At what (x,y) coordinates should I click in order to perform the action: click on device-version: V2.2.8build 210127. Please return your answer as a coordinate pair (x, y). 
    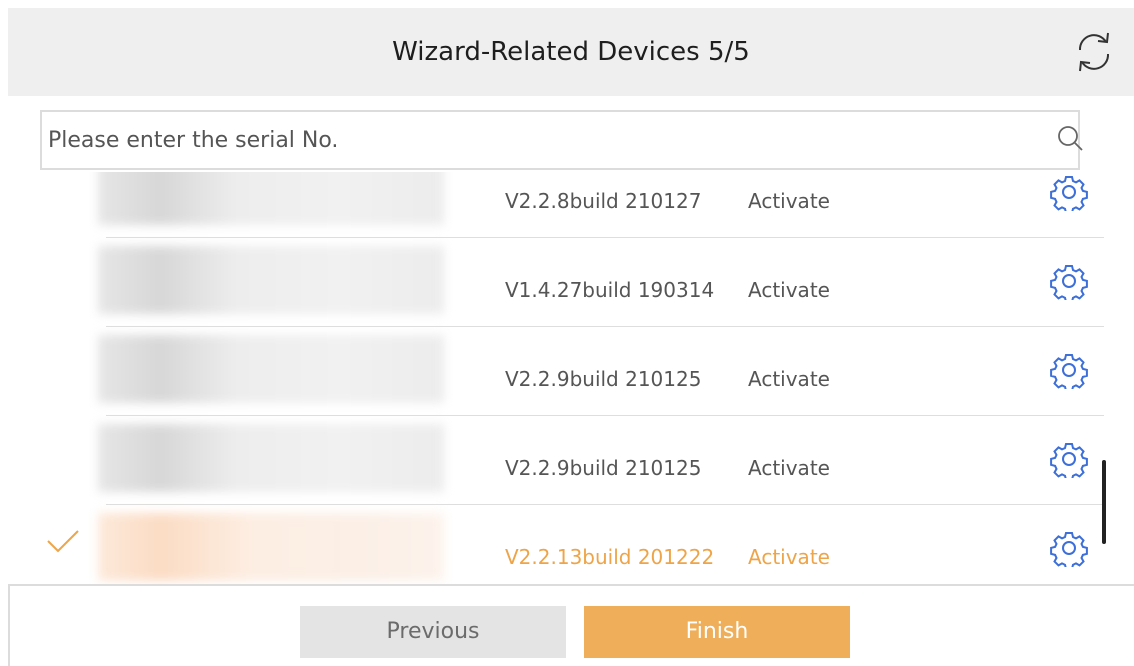
    Looking at the image, I should click on (603, 201).